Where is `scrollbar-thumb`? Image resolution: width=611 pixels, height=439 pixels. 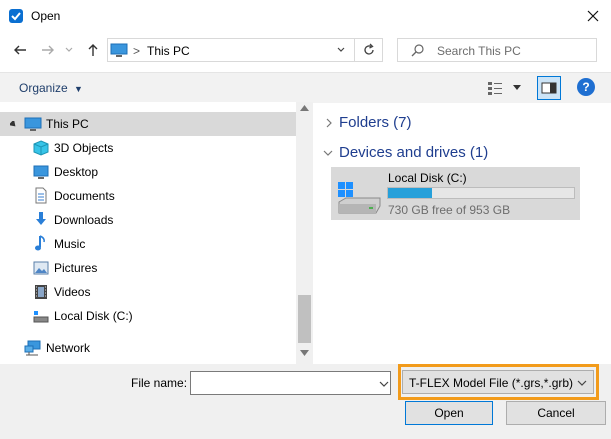
scrollbar-thumb is located at coordinates (304, 319).